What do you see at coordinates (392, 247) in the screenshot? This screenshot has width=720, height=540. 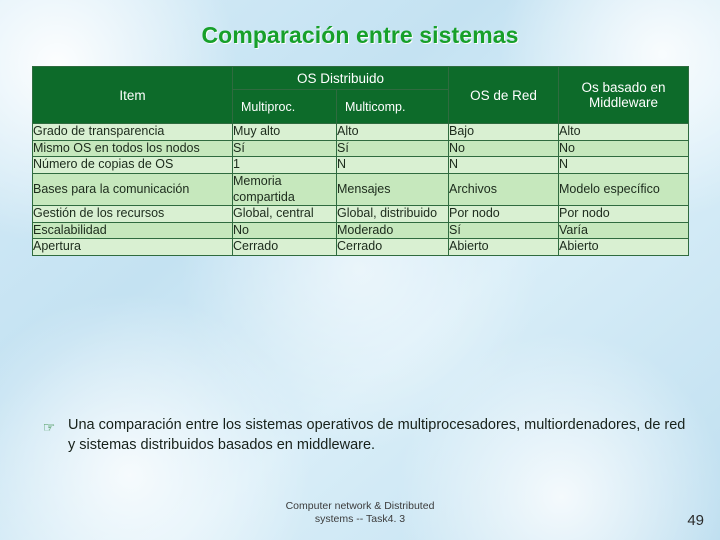 I see `cell-multicomp: Cerrado` at bounding box center [392, 247].